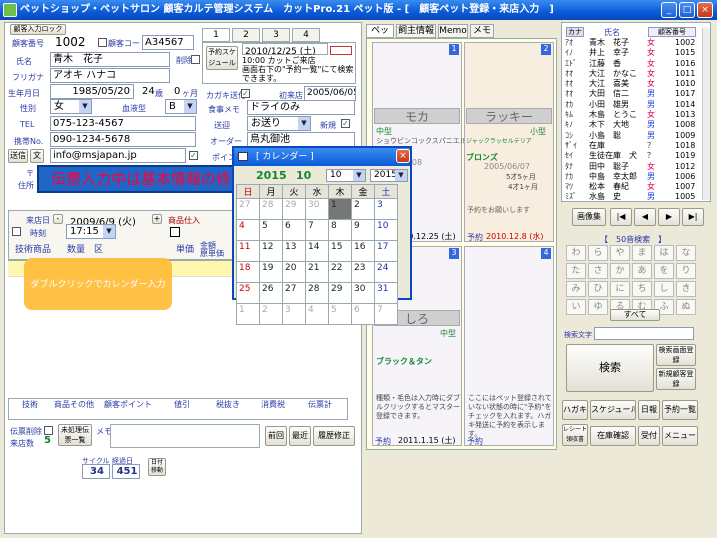 The width and height of the screenshot is (717, 538). Describe the element at coordinates (644, 333) in the screenshot. I see `search-text-input` at that location.